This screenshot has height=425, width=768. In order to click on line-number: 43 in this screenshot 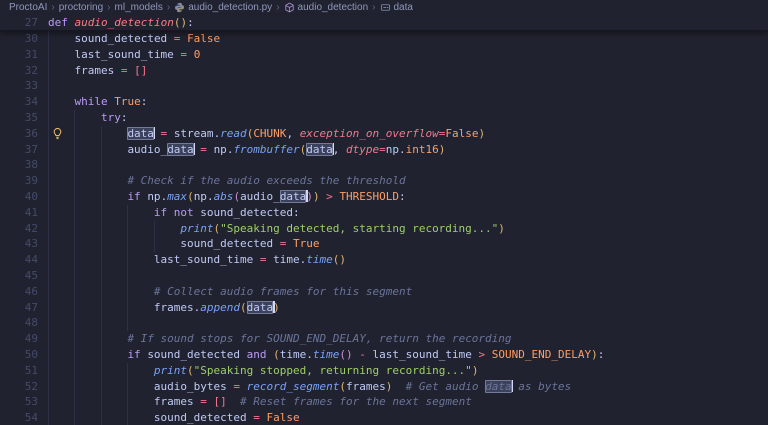, I will do `click(19, 244)`.